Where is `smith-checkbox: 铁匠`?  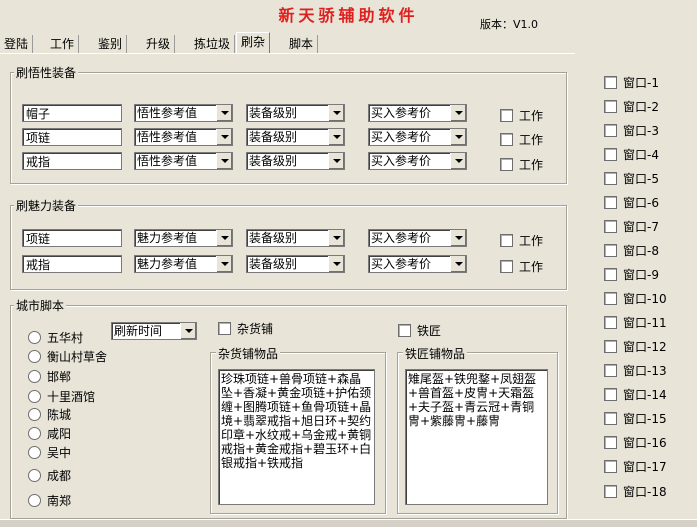 smith-checkbox: 铁匠 is located at coordinates (419, 330).